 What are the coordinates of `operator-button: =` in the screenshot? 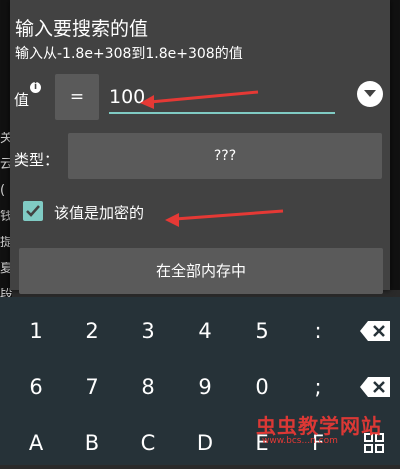 It's located at (77, 97).